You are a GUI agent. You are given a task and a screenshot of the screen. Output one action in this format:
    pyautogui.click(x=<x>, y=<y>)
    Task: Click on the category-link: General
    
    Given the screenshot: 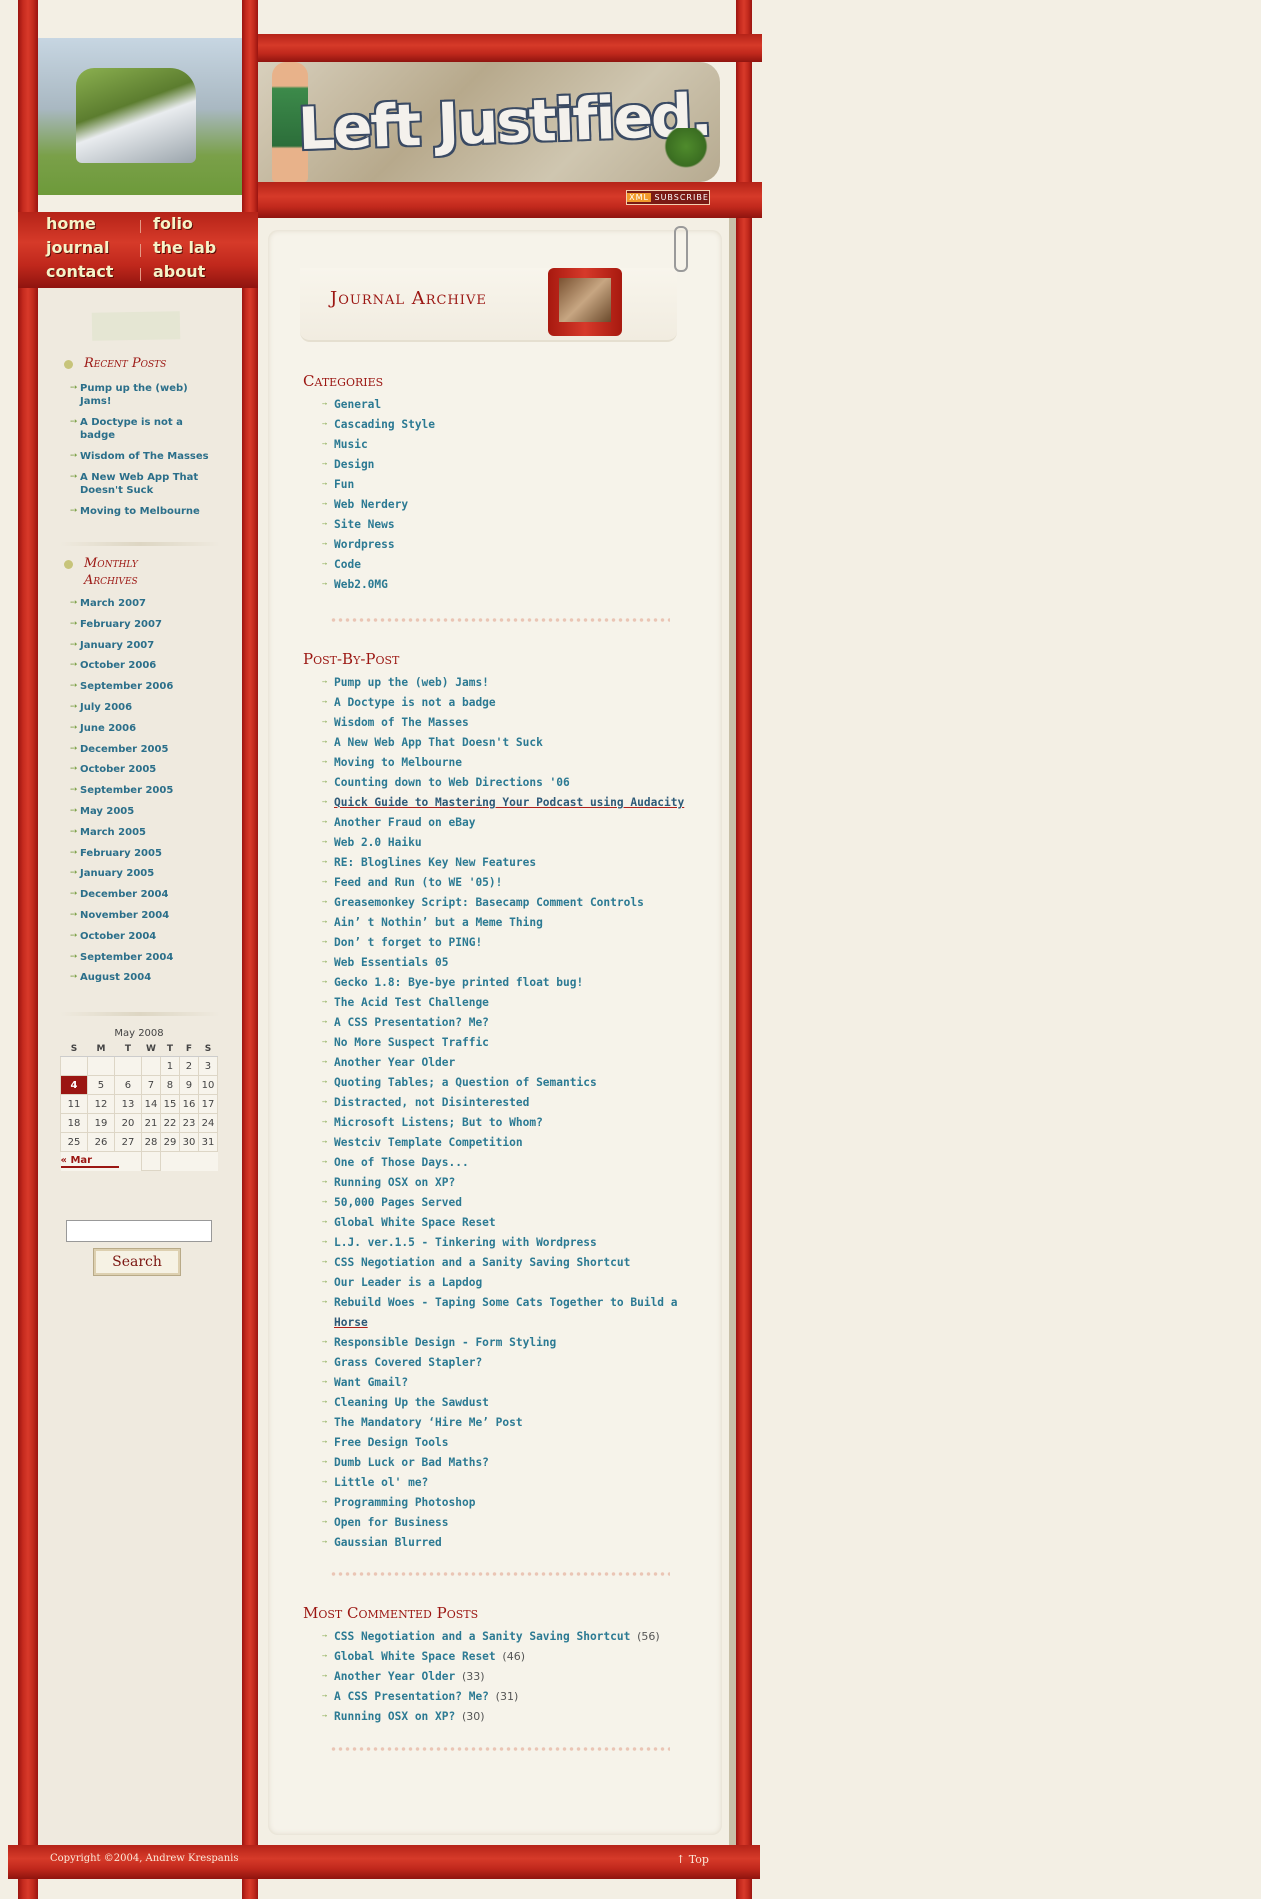 What is the action you would take?
    pyautogui.click(x=357, y=404)
    